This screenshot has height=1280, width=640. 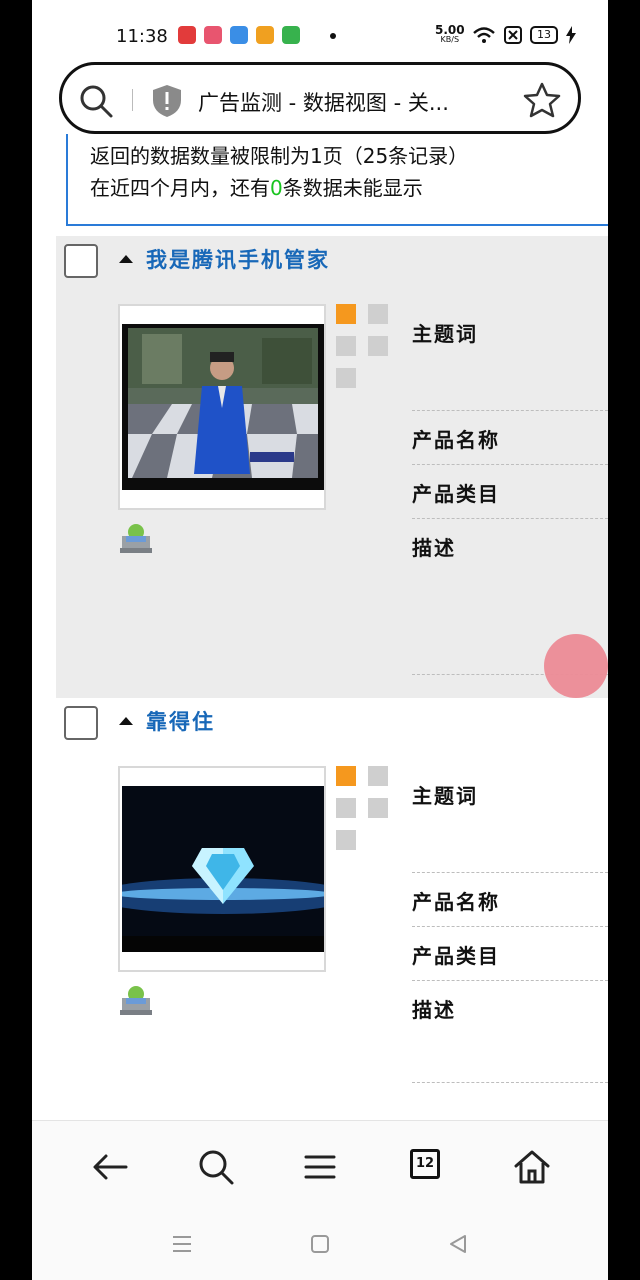 I want to click on tabs-icon: 12, so click(x=428, y=1167).